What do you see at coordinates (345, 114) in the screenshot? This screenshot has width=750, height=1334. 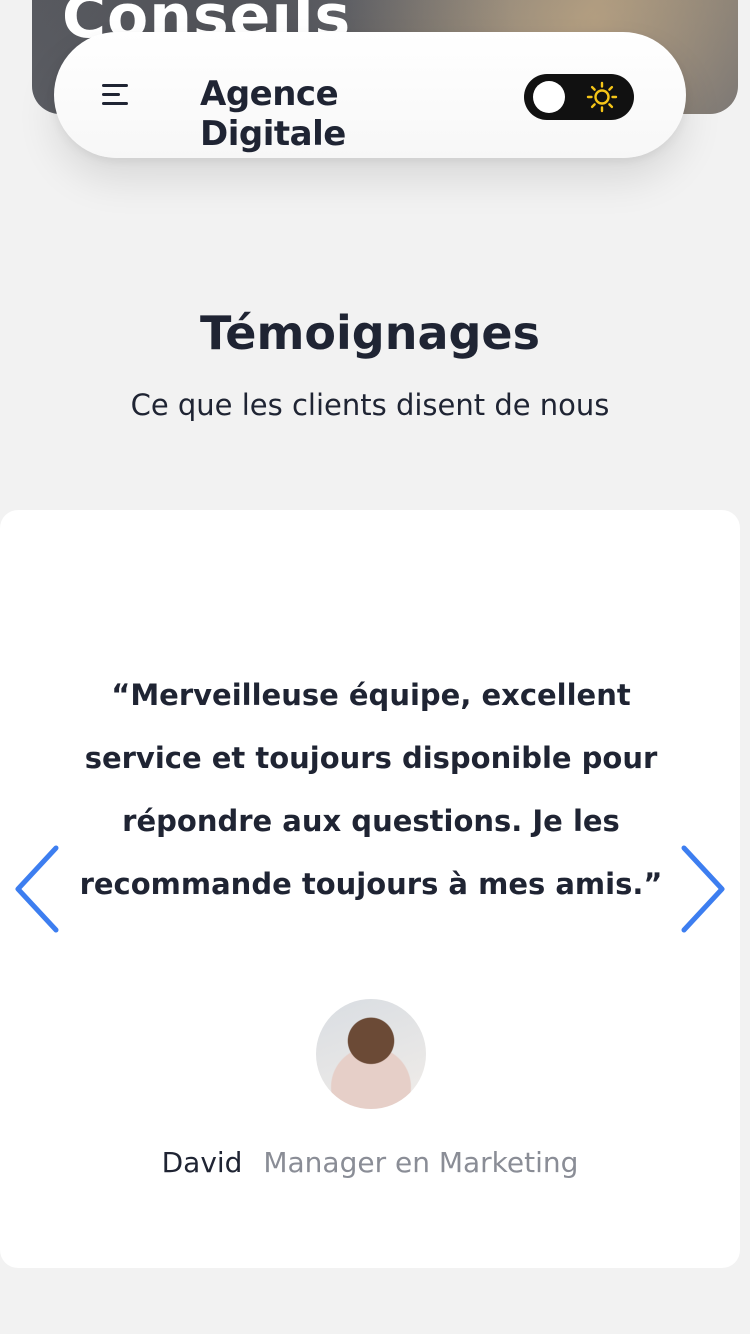 I see `brand-name: Agence Digitale` at bounding box center [345, 114].